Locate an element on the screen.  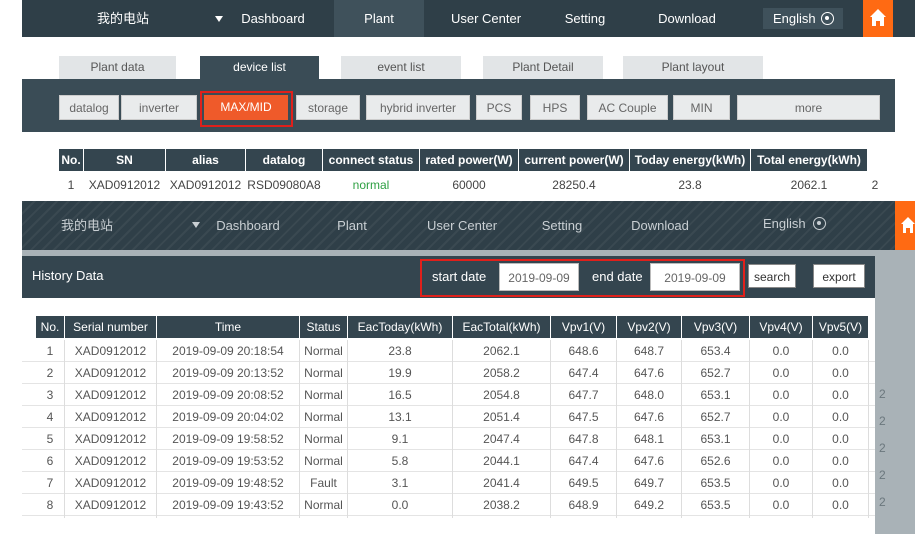
cell-vpv3: 652.6 is located at coordinates (715, 461).